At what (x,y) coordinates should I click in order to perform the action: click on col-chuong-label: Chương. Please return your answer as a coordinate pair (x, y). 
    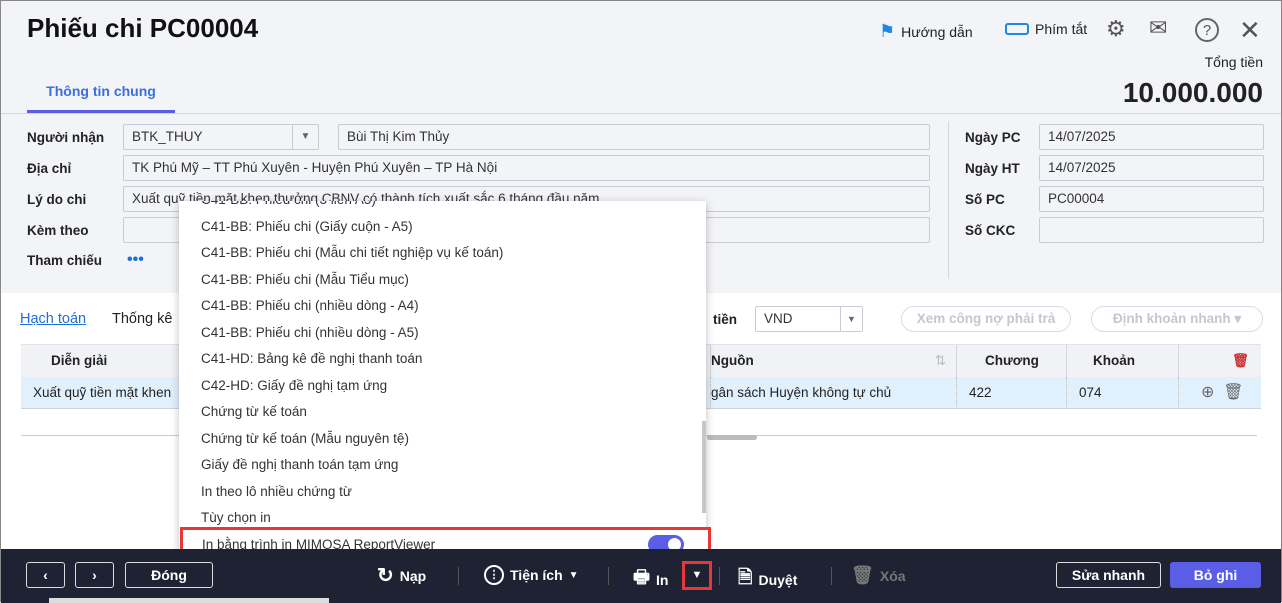
    Looking at the image, I should click on (1012, 360).